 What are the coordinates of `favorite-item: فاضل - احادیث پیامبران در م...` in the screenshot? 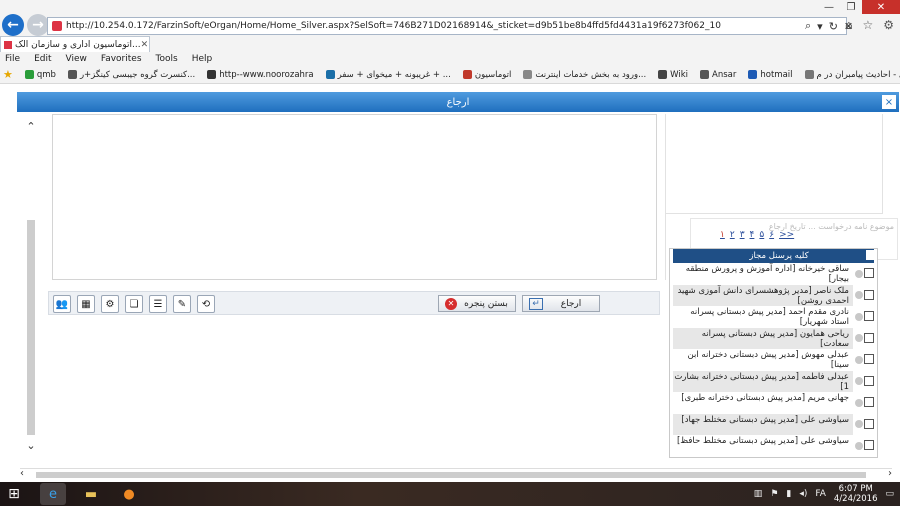 It's located at (852, 75).